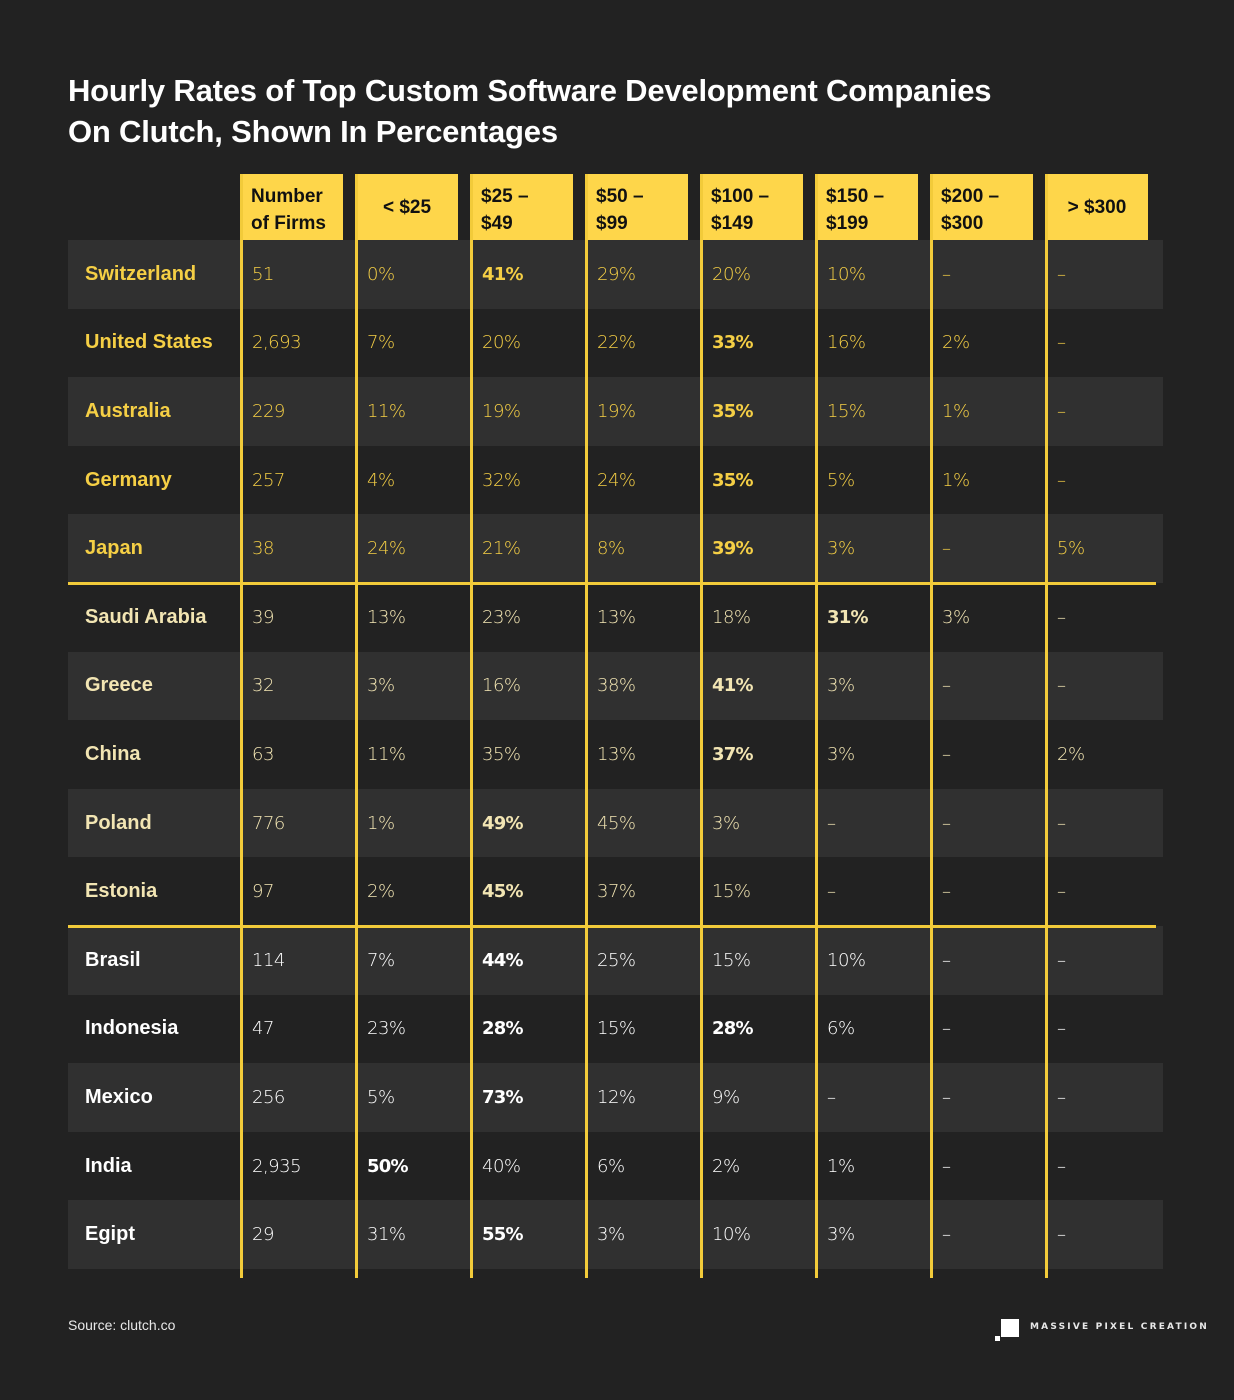 Image resolution: width=1234 pixels, height=1400 pixels. What do you see at coordinates (277, 1166) in the screenshot?
I see `firm-count-cell: 2,935` at bounding box center [277, 1166].